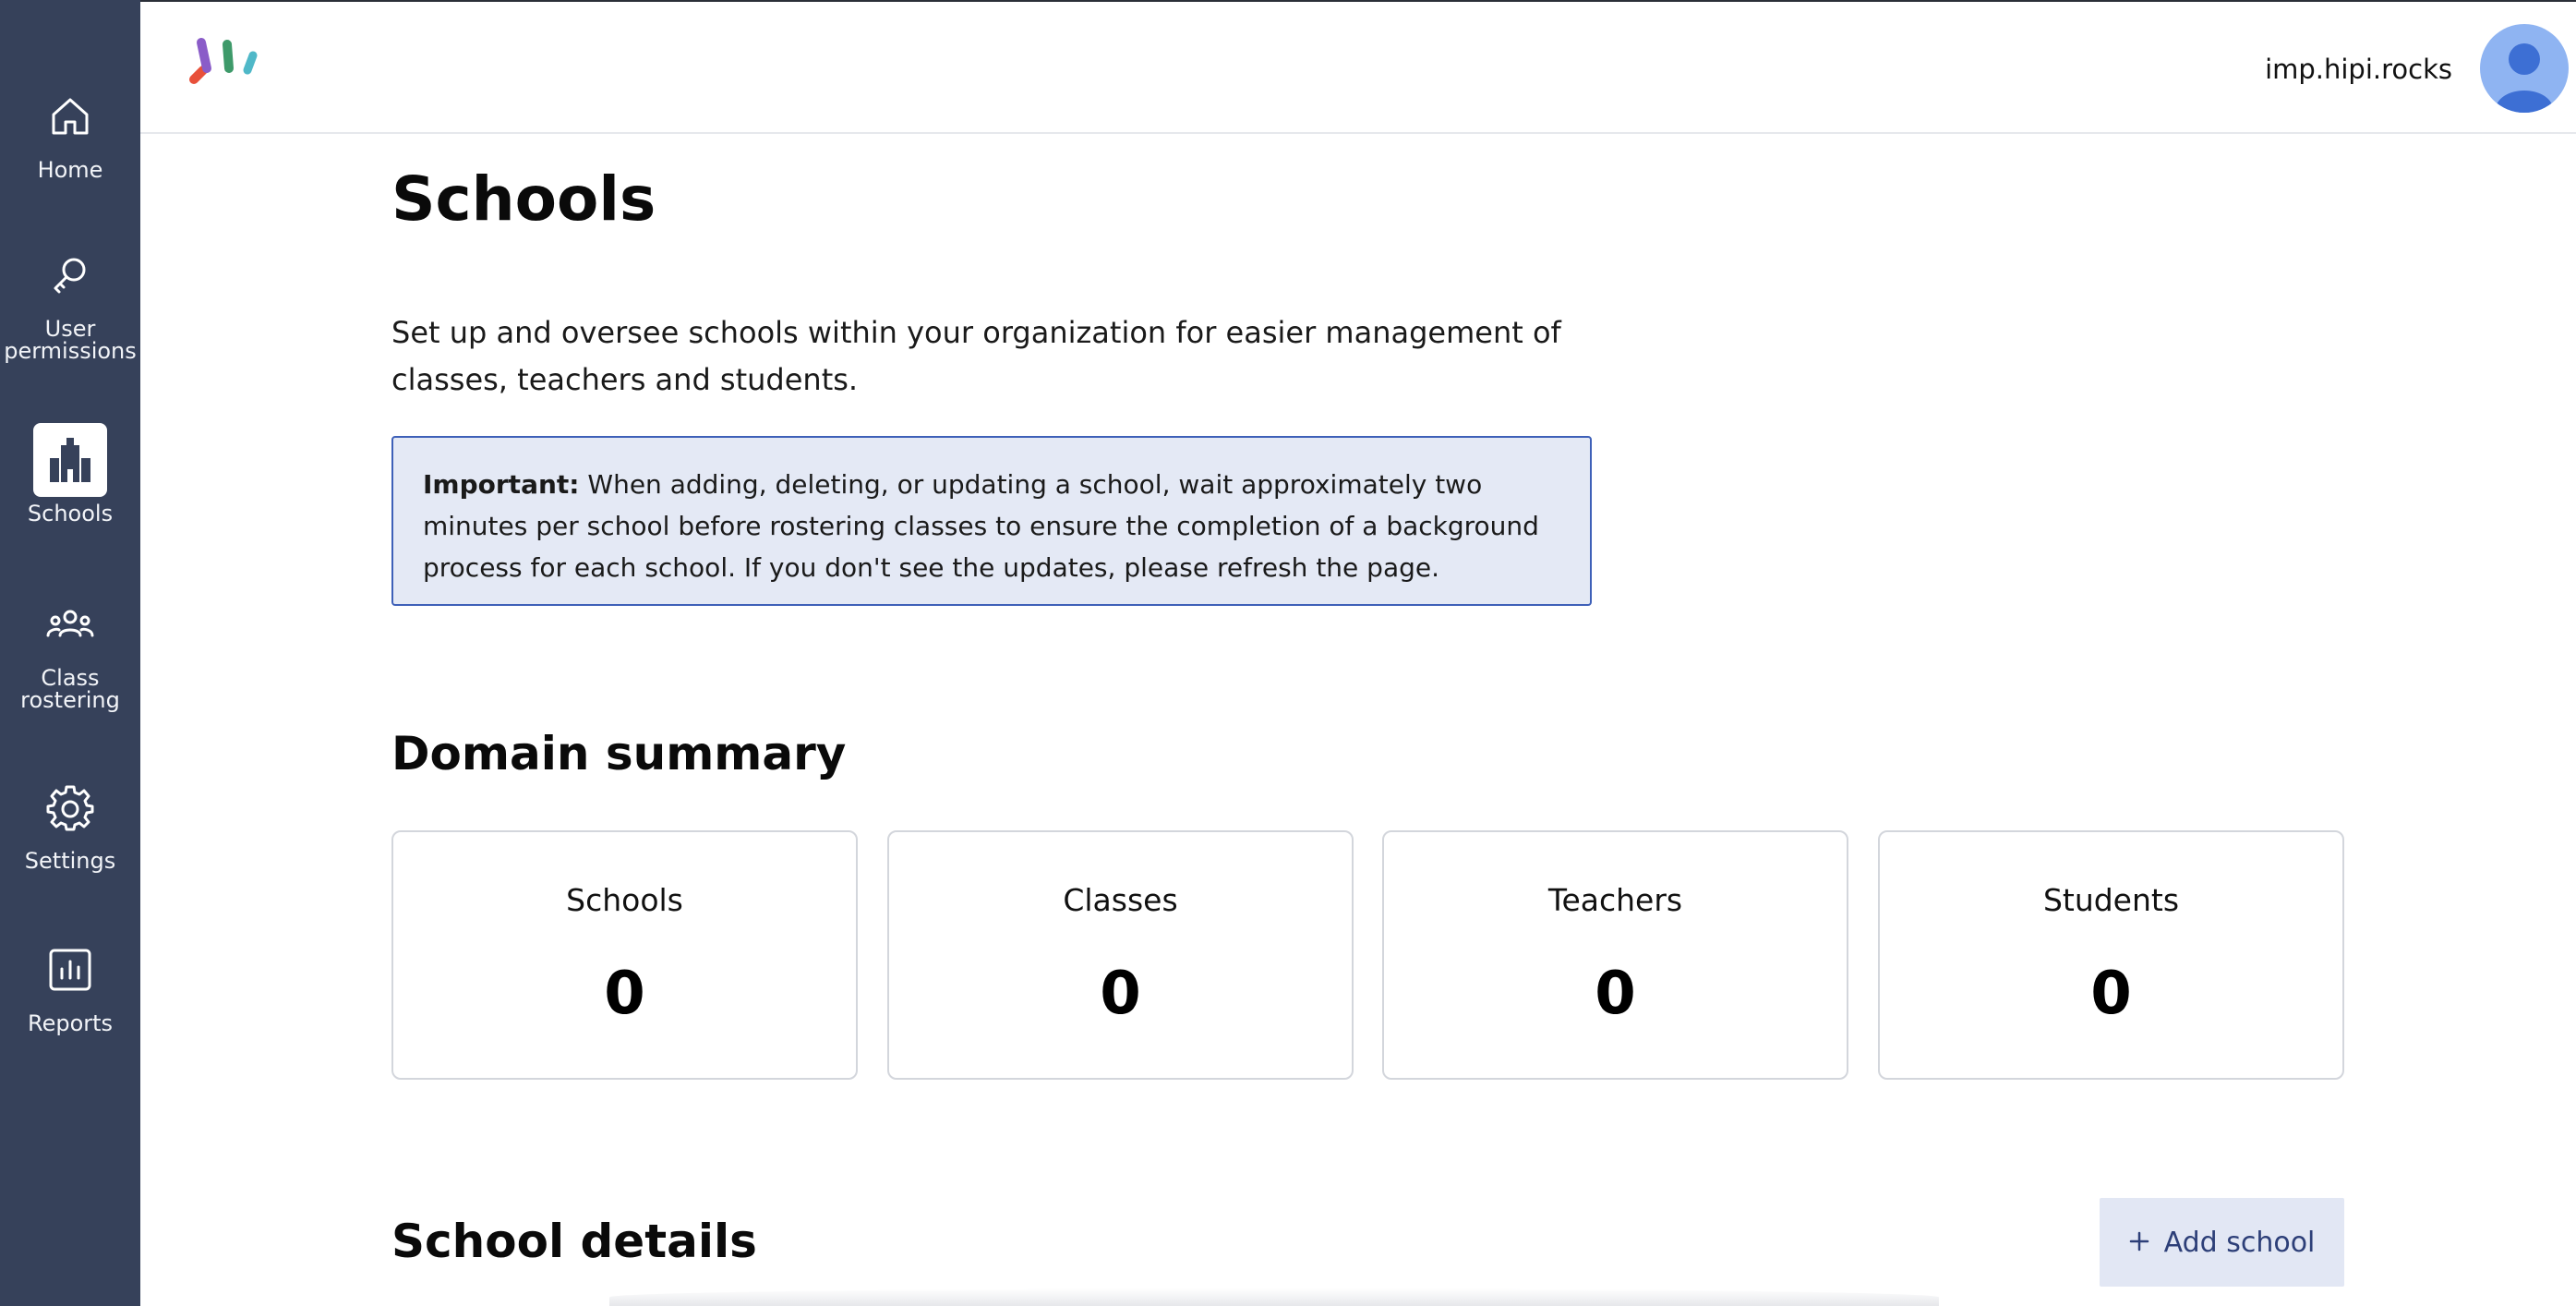  What do you see at coordinates (2111, 955) in the screenshot?
I see `summary-card-students: Students 0` at bounding box center [2111, 955].